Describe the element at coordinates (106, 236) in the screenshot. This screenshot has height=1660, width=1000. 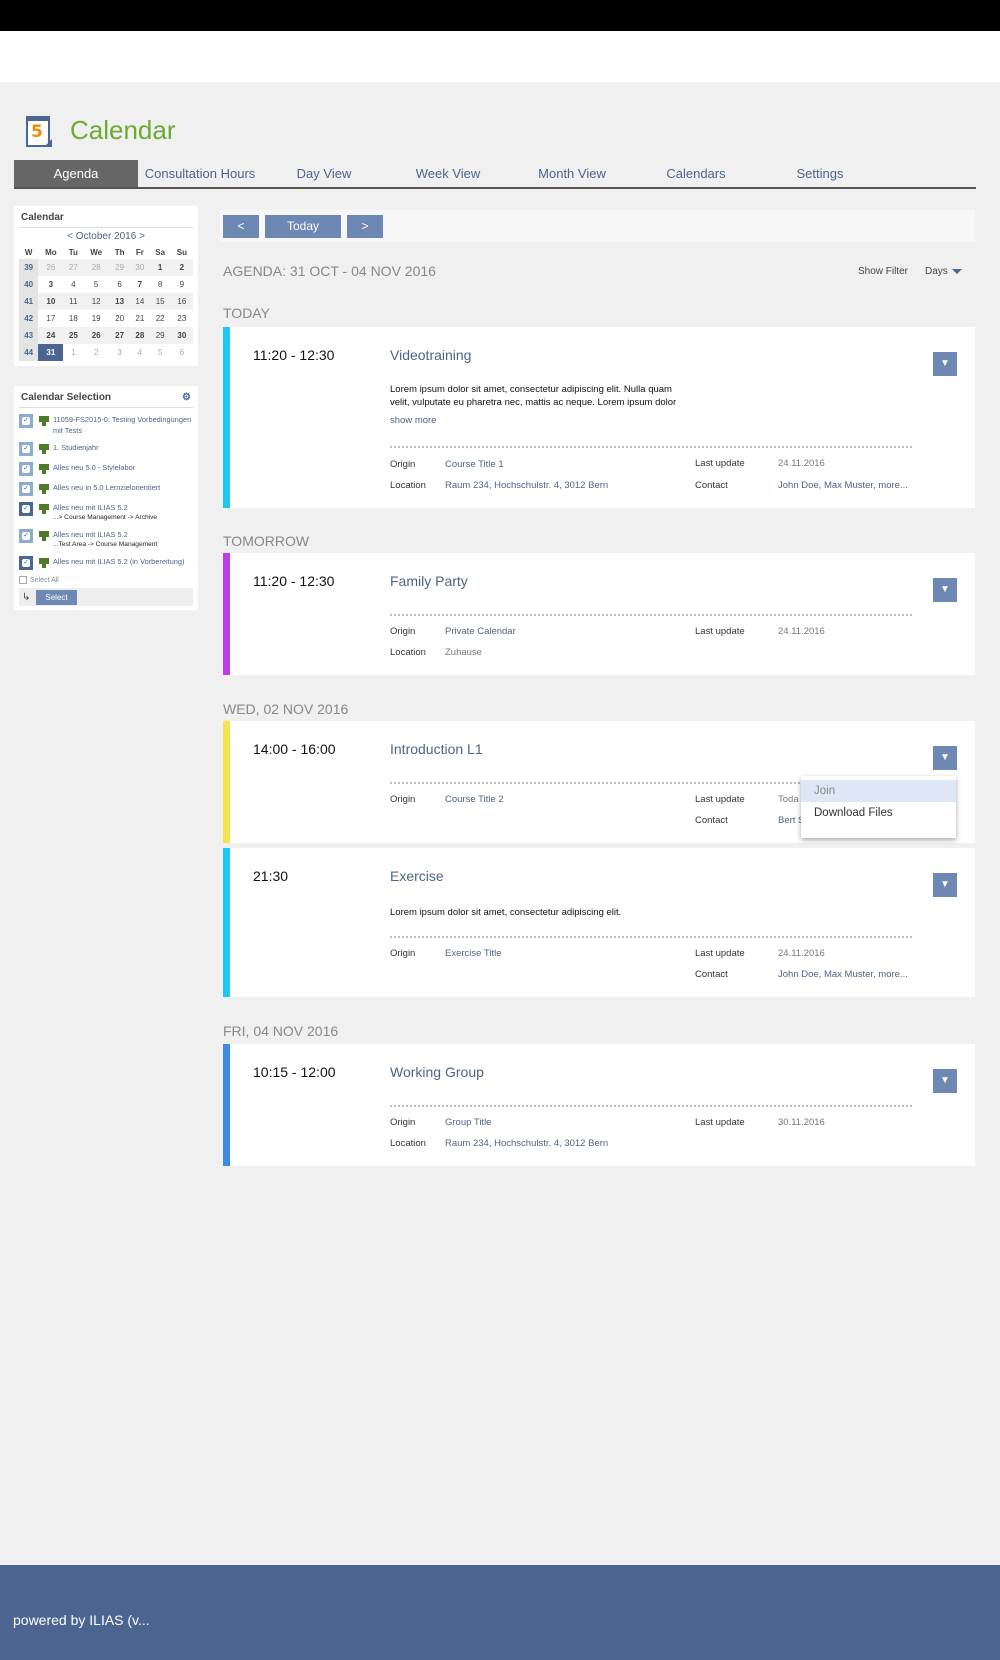
I see `month-nav: < October 2016 >` at that location.